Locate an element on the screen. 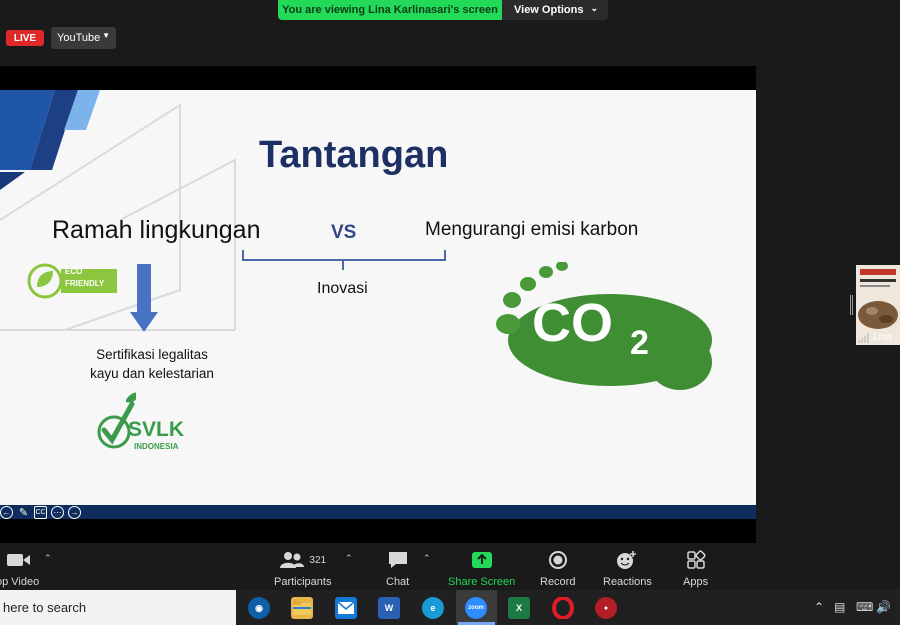 Image resolution: width=900 pixels, height=625 pixels. zoom-icon: zoom is located at coordinates (476, 608).